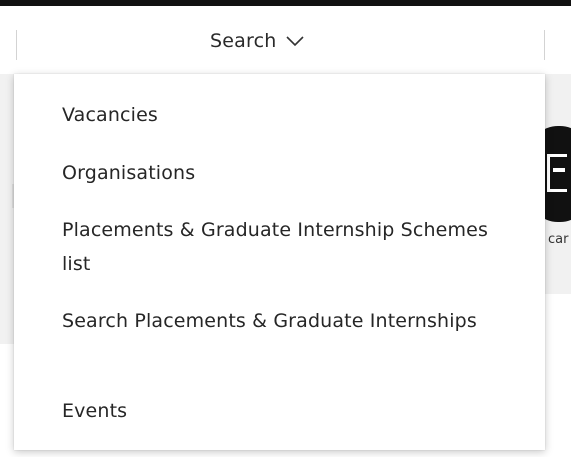 The image size is (571, 457). What do you see at coordinates (243, 41) in the screenshot?
I see `search-menu-label: Search` at bounding box center [243, 41].